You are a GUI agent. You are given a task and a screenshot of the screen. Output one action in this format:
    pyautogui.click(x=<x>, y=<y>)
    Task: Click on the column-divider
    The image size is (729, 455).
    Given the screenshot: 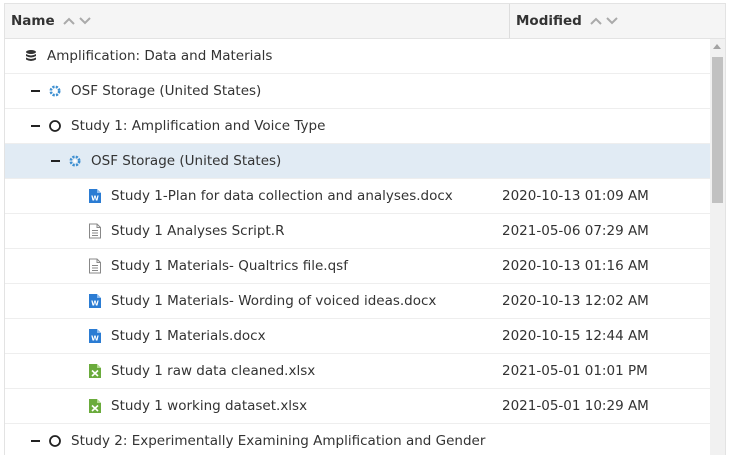 What is the action you would take?
    pyautogui.click(x=509, y=21)
    